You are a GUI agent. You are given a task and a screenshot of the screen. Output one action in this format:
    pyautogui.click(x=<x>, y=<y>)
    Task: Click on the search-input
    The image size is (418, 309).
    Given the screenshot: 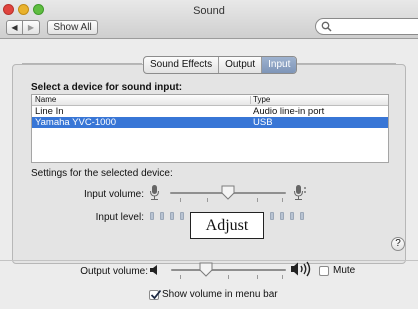 What is the action you would take?
    pyautogui.click(x=366, y=26)
    